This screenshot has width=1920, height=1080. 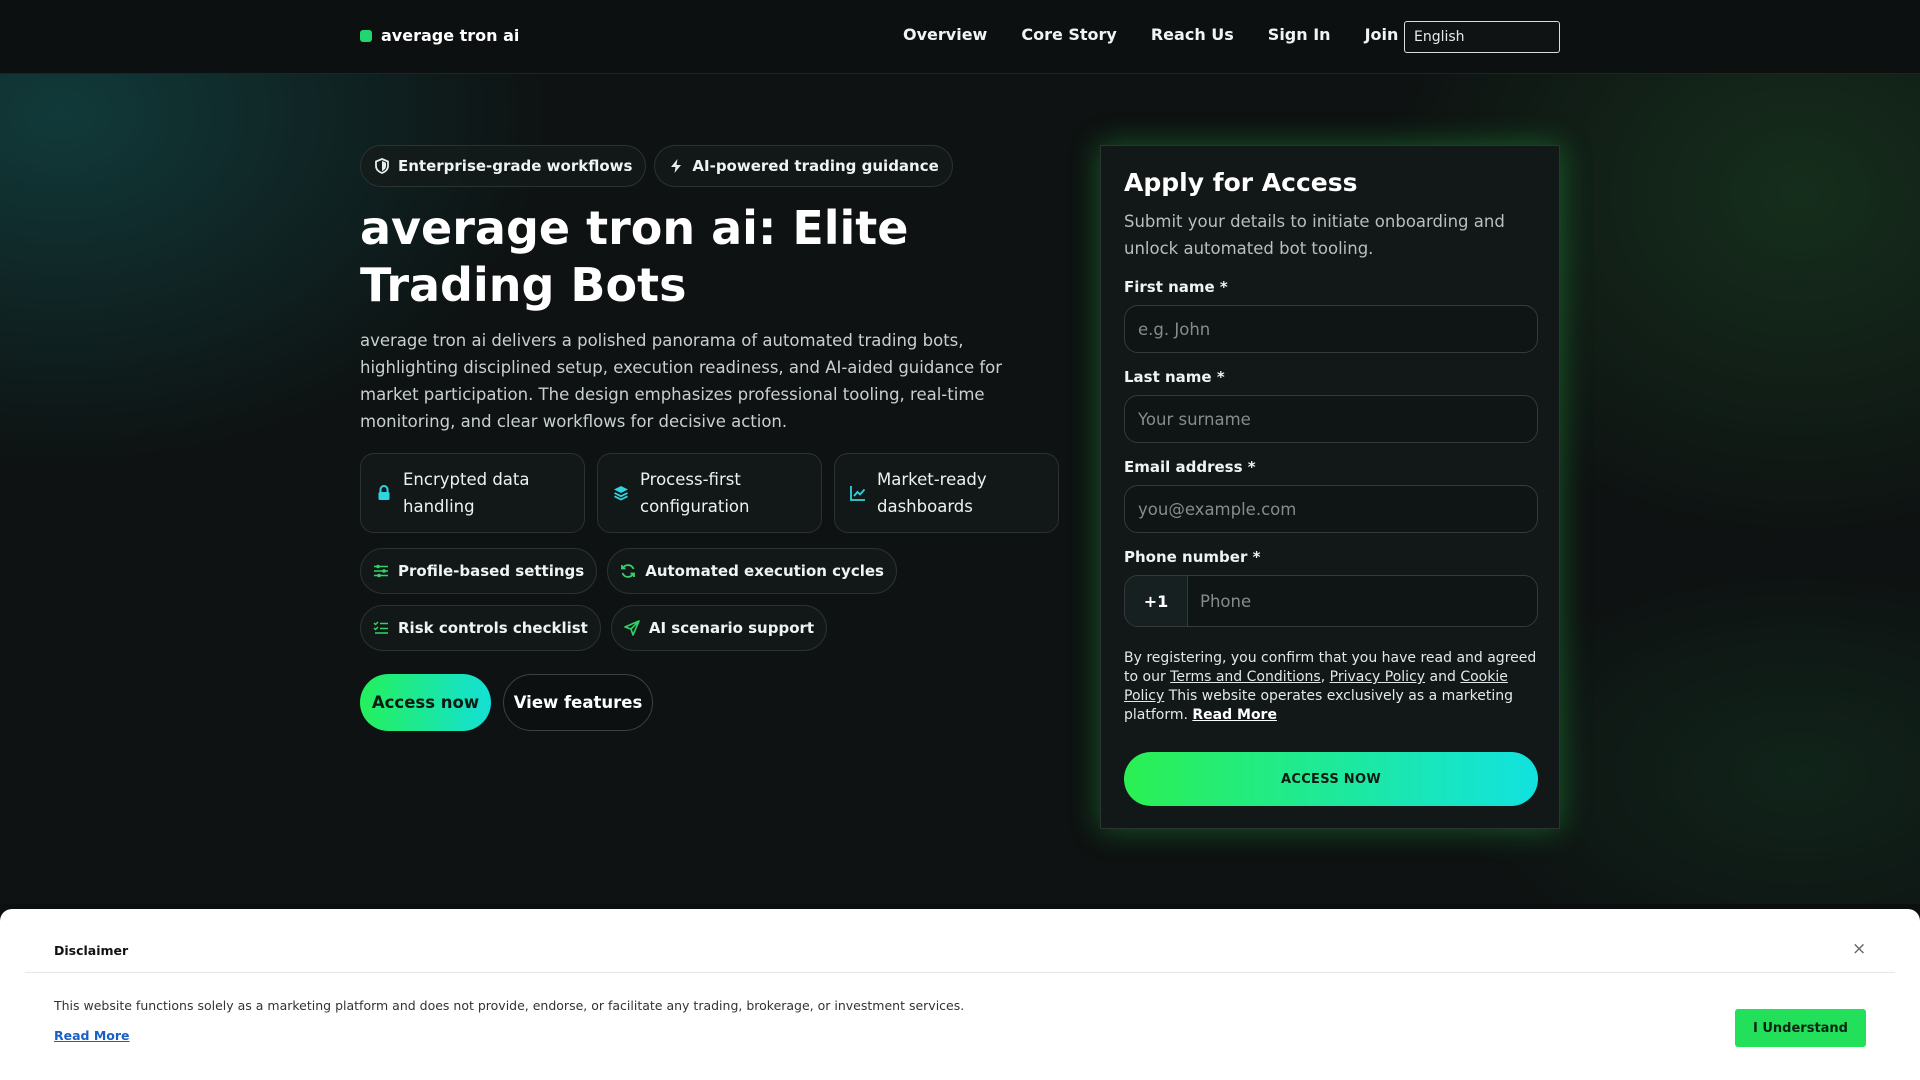 What do you see at coordinates (91, 950) in the screenshot?
I see `disclaimer-title: Disclaimer` at bounding box center [91, 950].